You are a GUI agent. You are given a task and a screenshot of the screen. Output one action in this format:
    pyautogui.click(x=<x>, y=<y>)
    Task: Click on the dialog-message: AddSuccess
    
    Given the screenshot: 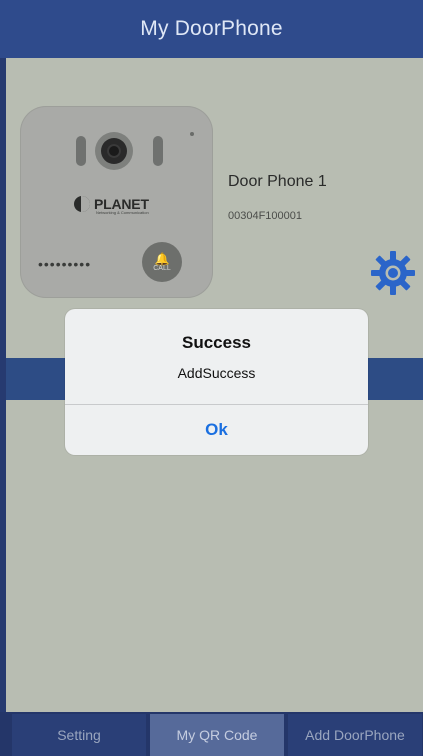 What is the action you would take?
    pyautogui.click(x=216, y=373)
    